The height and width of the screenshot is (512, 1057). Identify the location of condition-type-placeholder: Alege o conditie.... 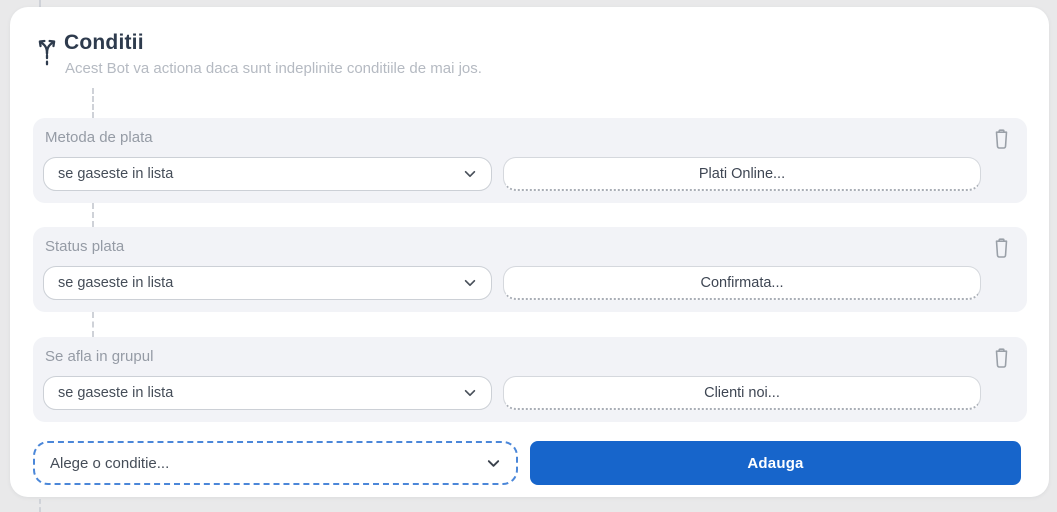
(110, 463).